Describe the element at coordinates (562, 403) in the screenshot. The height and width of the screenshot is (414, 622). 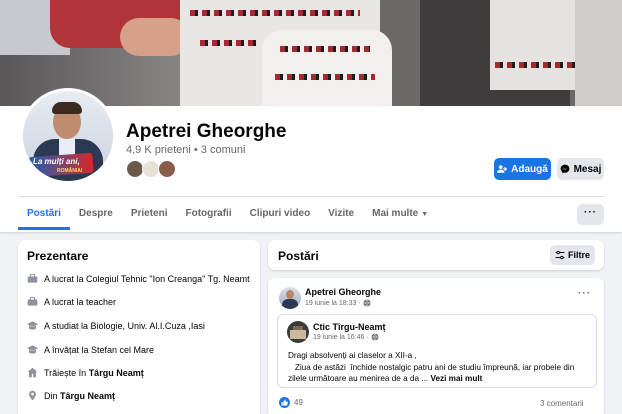
I see `comments-count-link: 3 comentarii` at that location.